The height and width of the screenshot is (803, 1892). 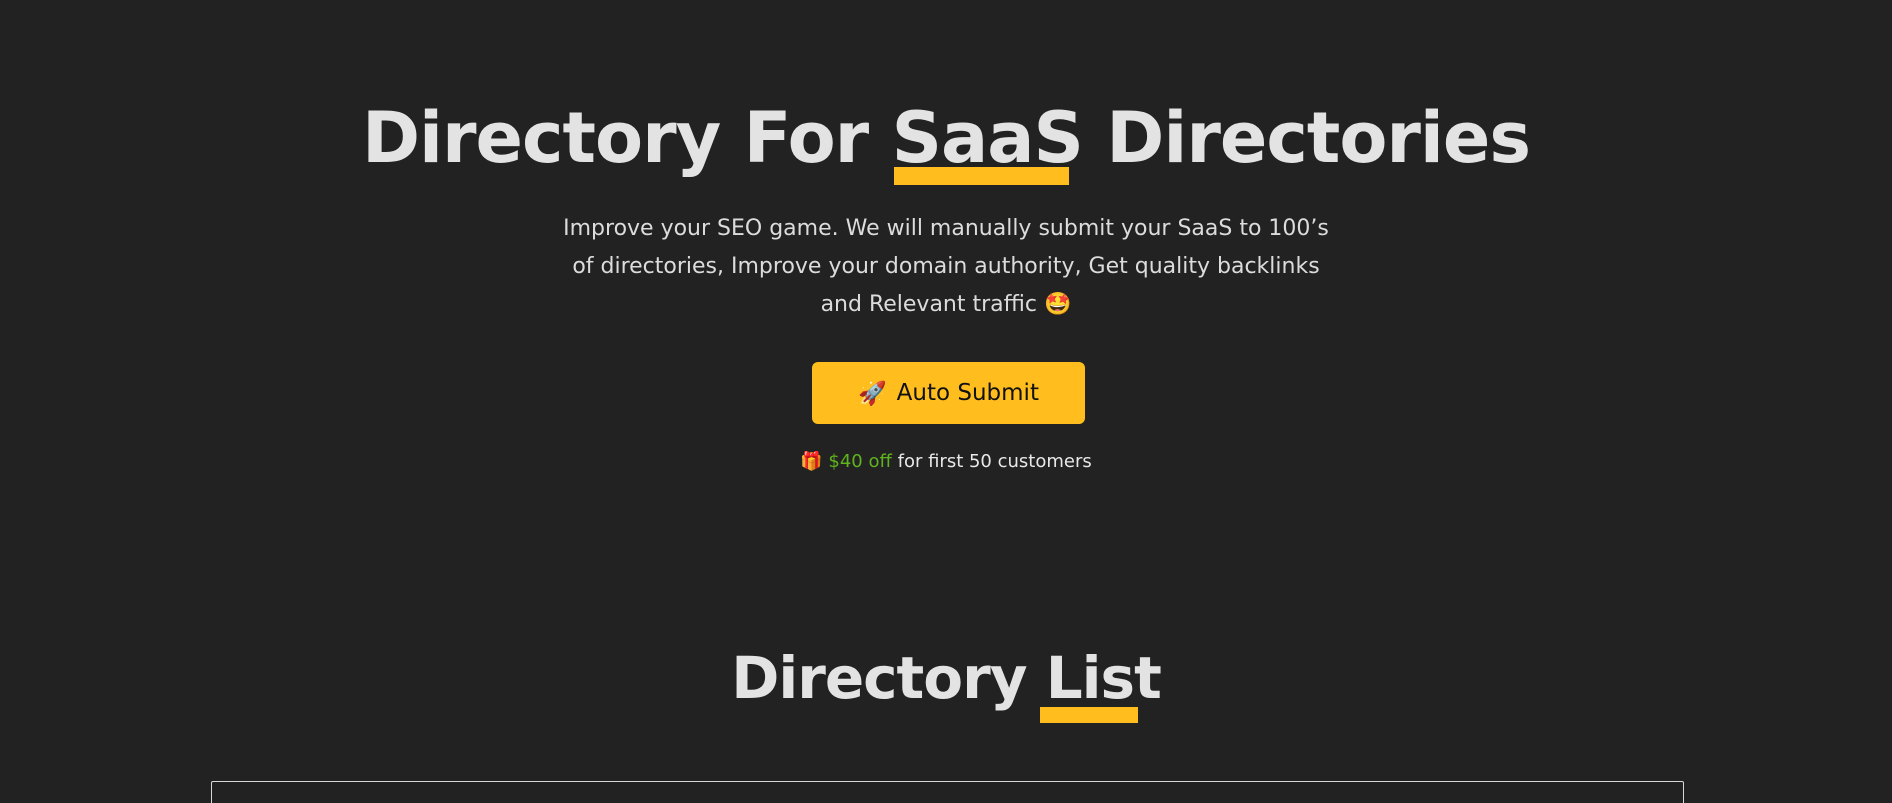 I want to click on directory-list-title-prefix: Directory, so click(x=888, y=678).